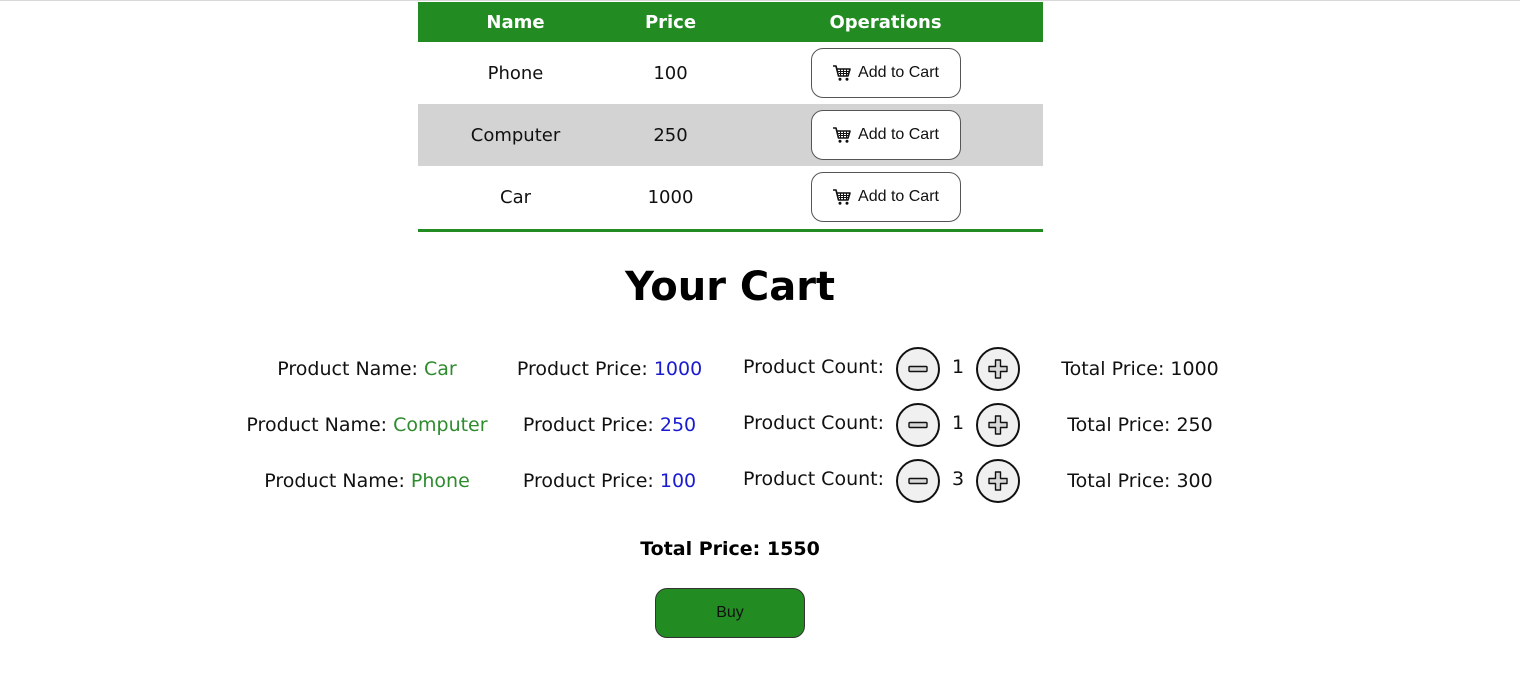  I want to click on product-table-header: Name Price Operations, so click(730, 22).